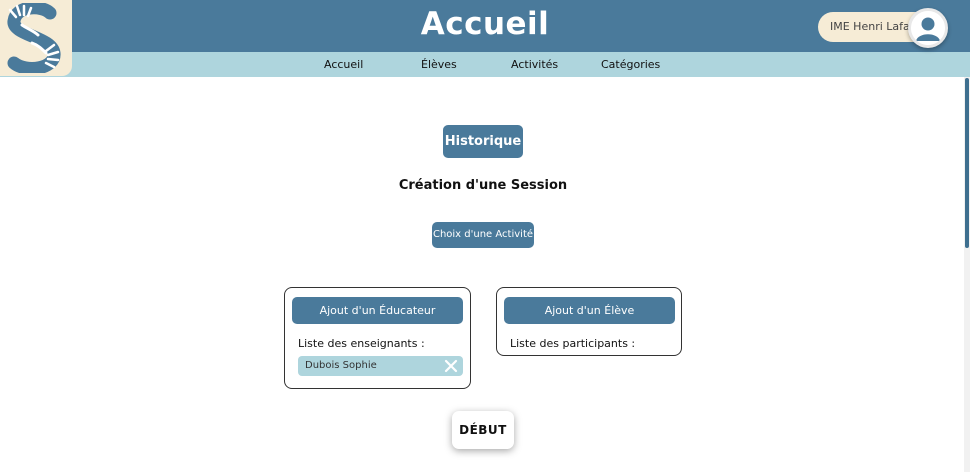 This screenshot has height=472, width=970. What do you see at coordinates (873, 26) in the screenshot?
I see `user-name: IME Henri Lafay` at bounding box center [873, 26].